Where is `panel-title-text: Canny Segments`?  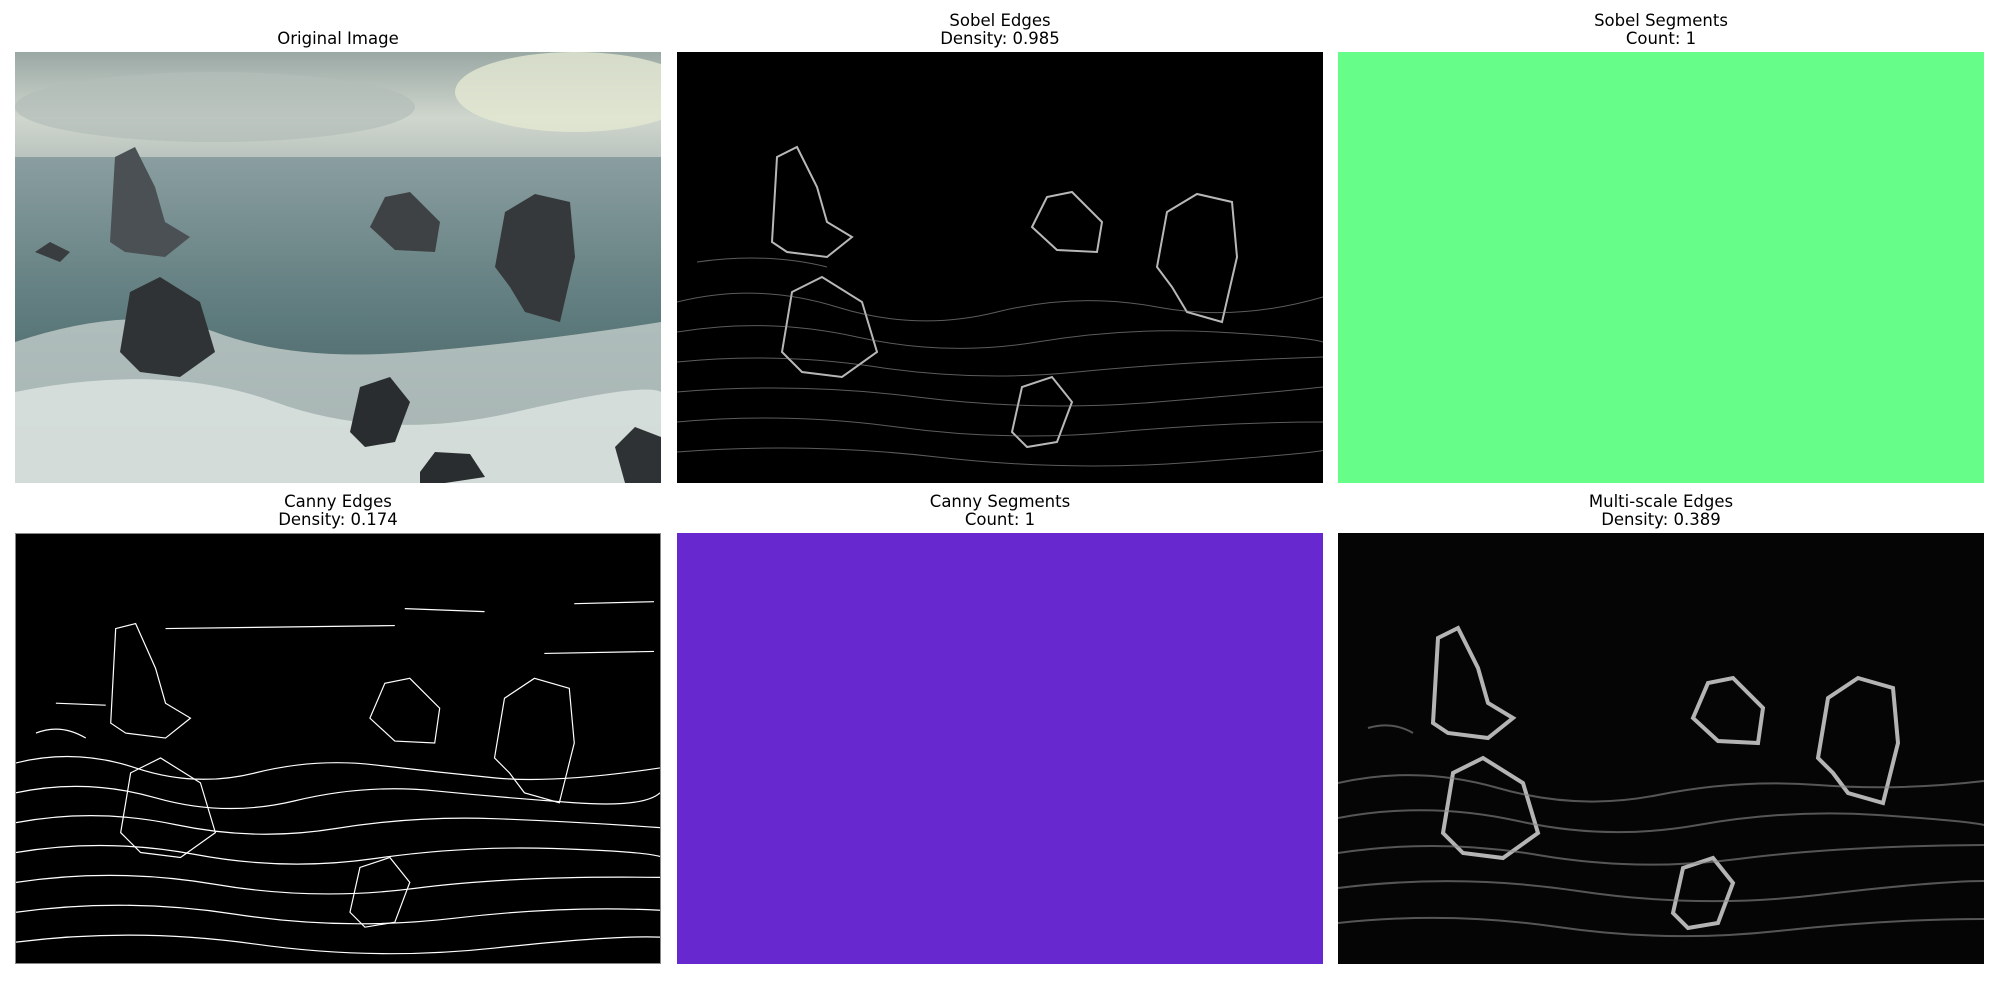
panel-title-text: Canny Segments is located at coordinates (1000, 501).